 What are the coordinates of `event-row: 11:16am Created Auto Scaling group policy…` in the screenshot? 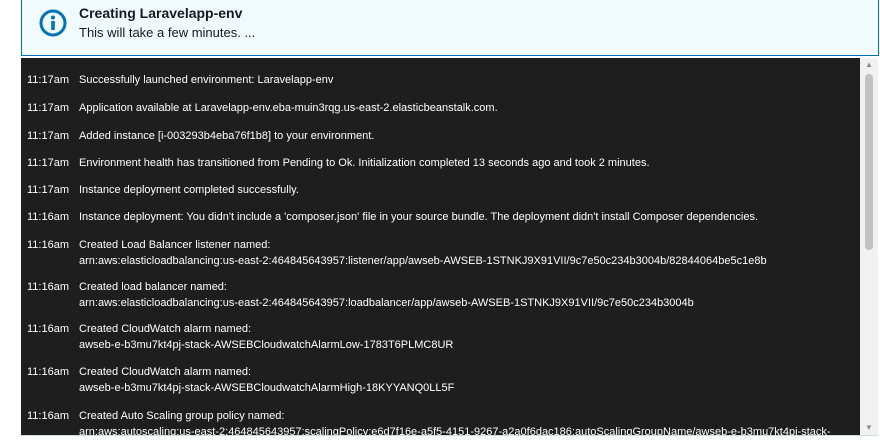 It's located at (440, 421).